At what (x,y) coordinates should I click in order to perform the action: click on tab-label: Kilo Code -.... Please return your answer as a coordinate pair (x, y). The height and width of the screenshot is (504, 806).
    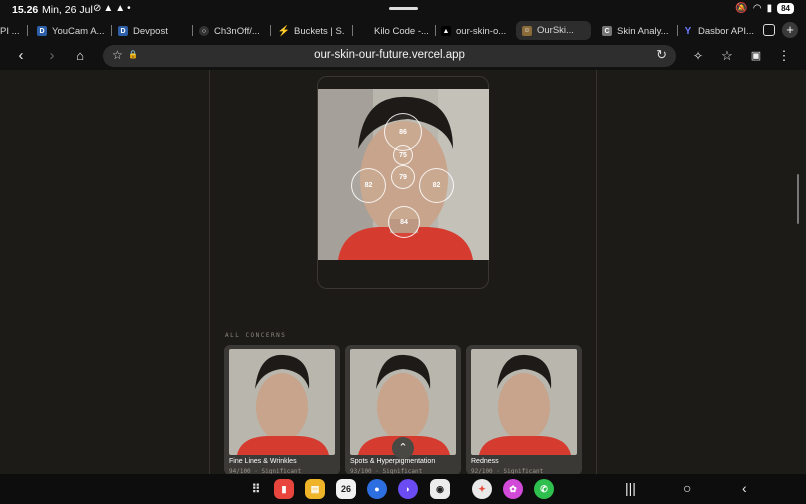
    Looking at the image, I should click on (401, 31).